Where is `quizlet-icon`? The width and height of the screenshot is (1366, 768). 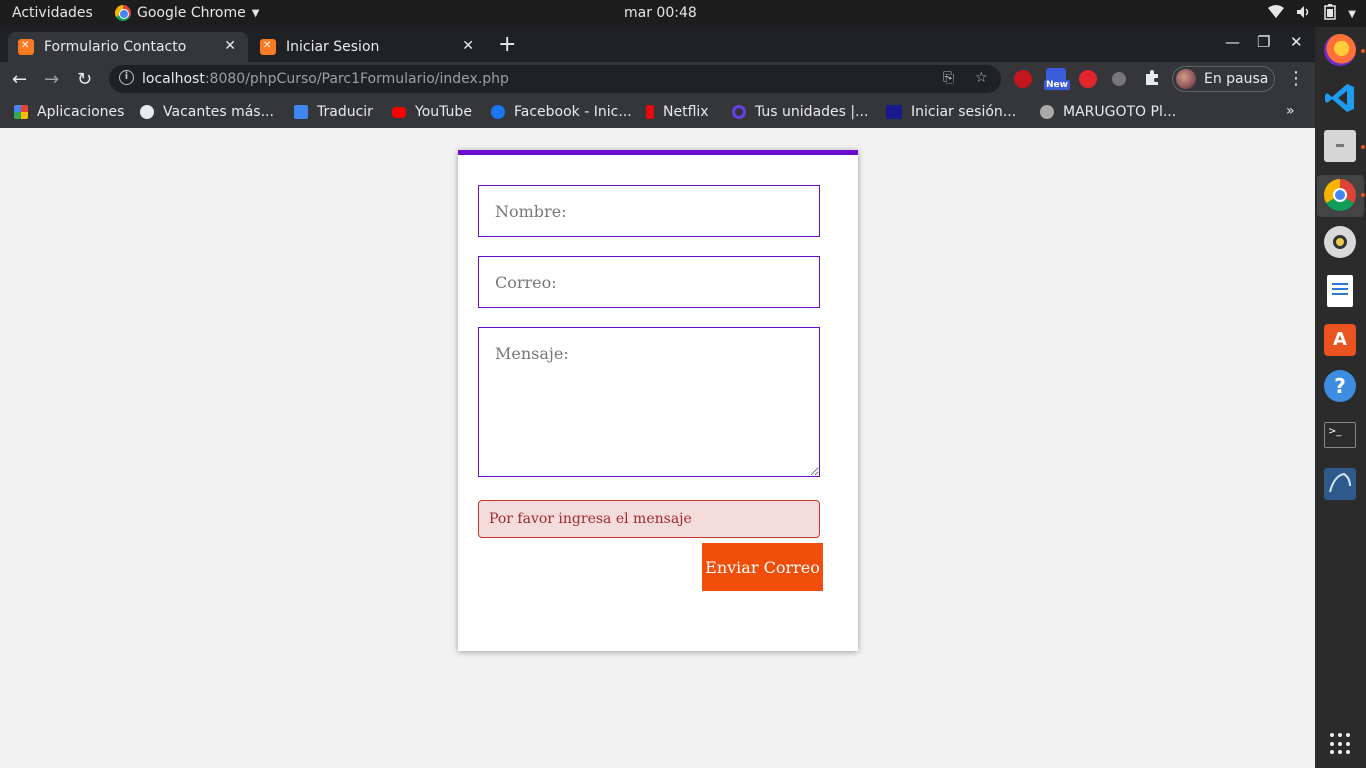 quizlet-icon is located at coordinates (739, 112).